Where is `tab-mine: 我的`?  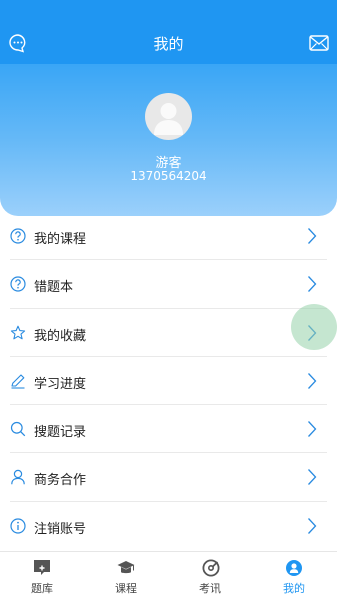 tab-mine: 我的 is located at coordinates (294, 576).